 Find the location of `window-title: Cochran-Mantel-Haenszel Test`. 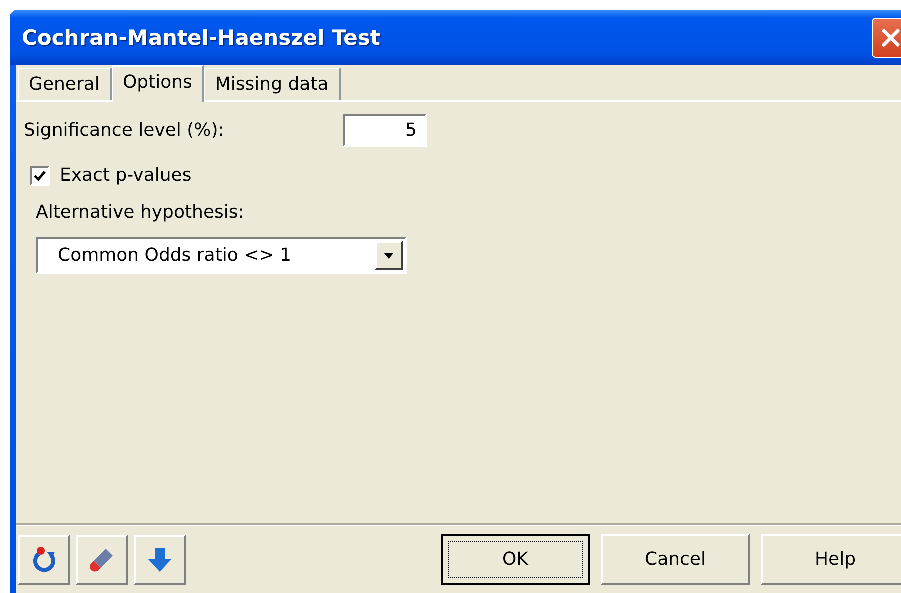

window-title: Cochran-Mantel-Haenszel Test is located at coordinates (201, 38).